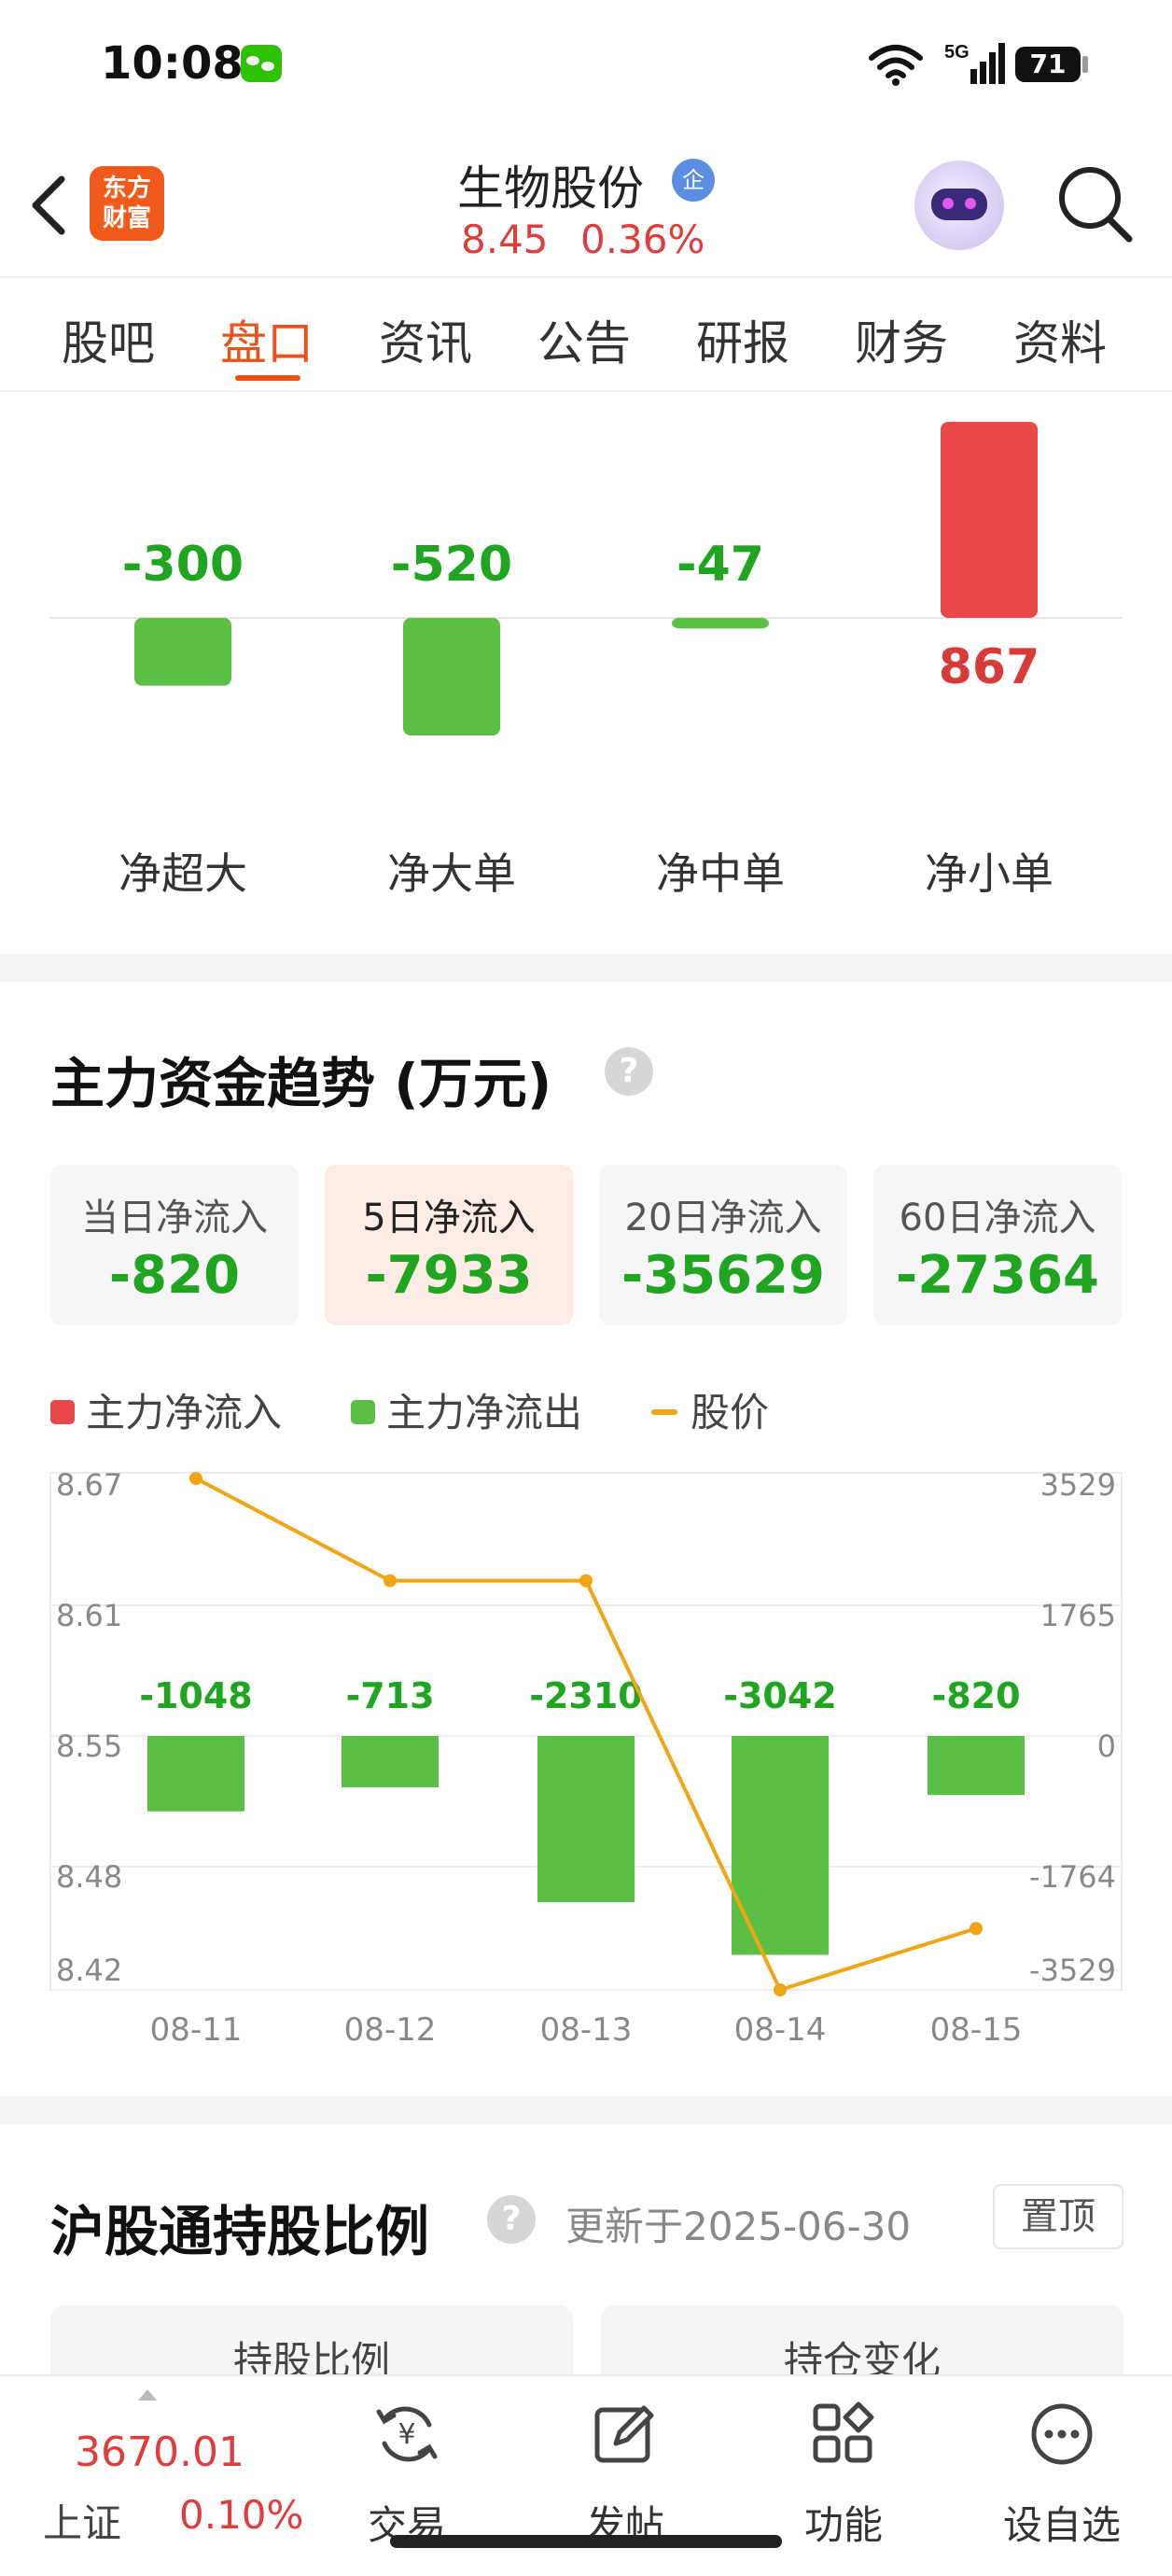 This screenshot has height=2576, width=1172. I want to click on signal-icon: 5G, so click(975, 63).